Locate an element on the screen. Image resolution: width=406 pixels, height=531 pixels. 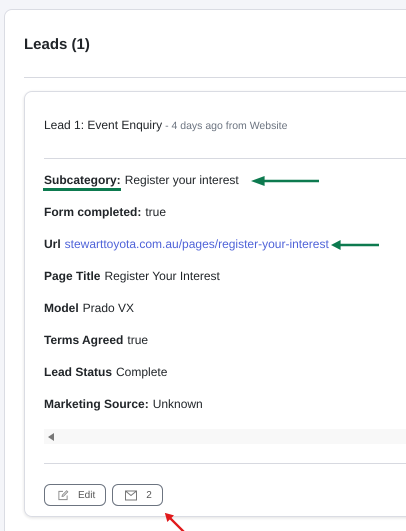
scroll-left-icon is located at coordinates (51, 436).